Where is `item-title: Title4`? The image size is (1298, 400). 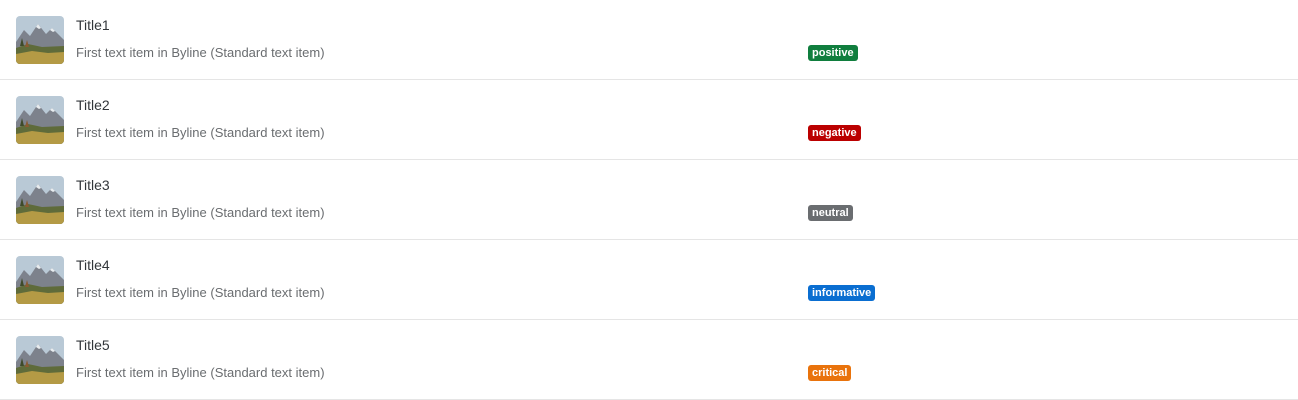 item-title: Title4 is located at coordinates (93, 265).